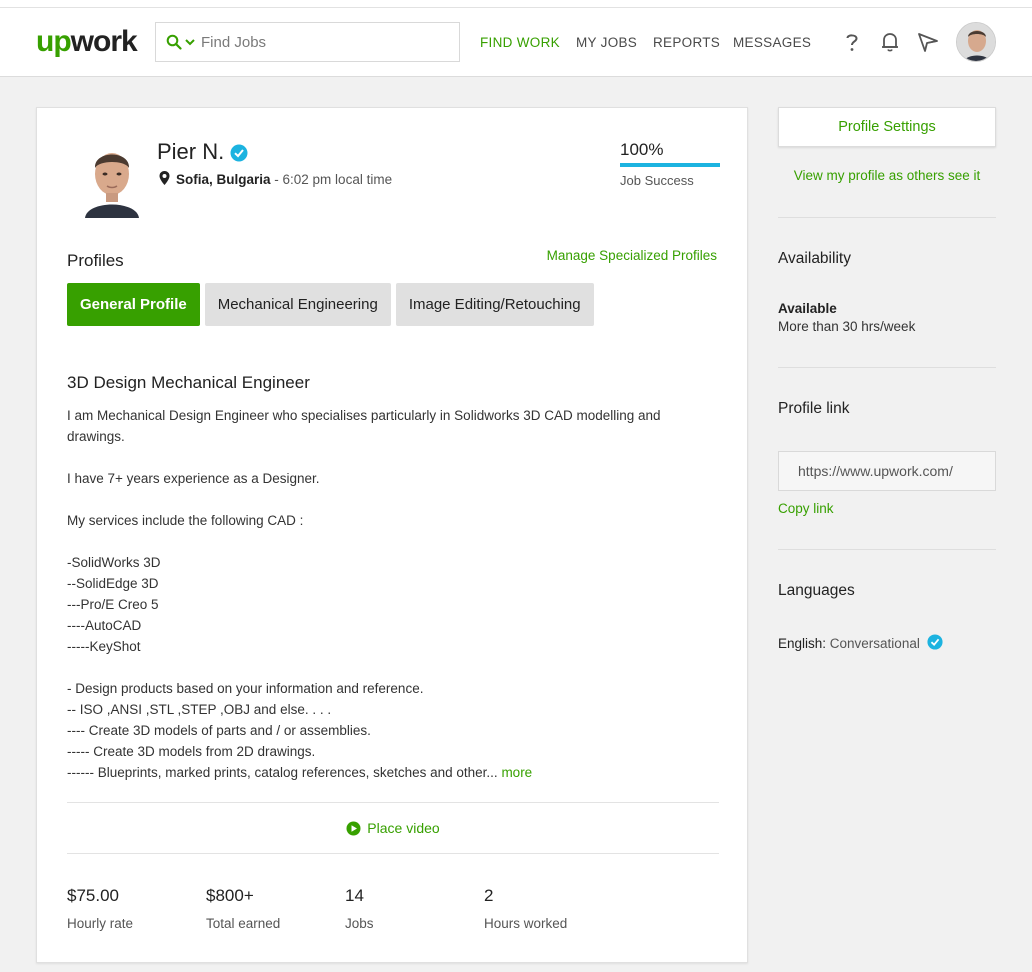 The width and height of the screenshot is (1032, 972). I want to click on overview-line: -----KeyShot, so click(104, 646).